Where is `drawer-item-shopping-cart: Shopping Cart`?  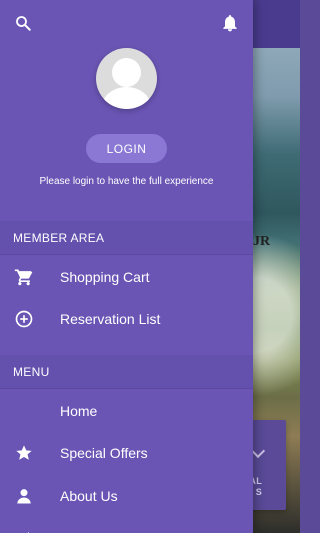 drawer-item-shopping-cart: Shopping Cart is located at coordinates (126, 277).